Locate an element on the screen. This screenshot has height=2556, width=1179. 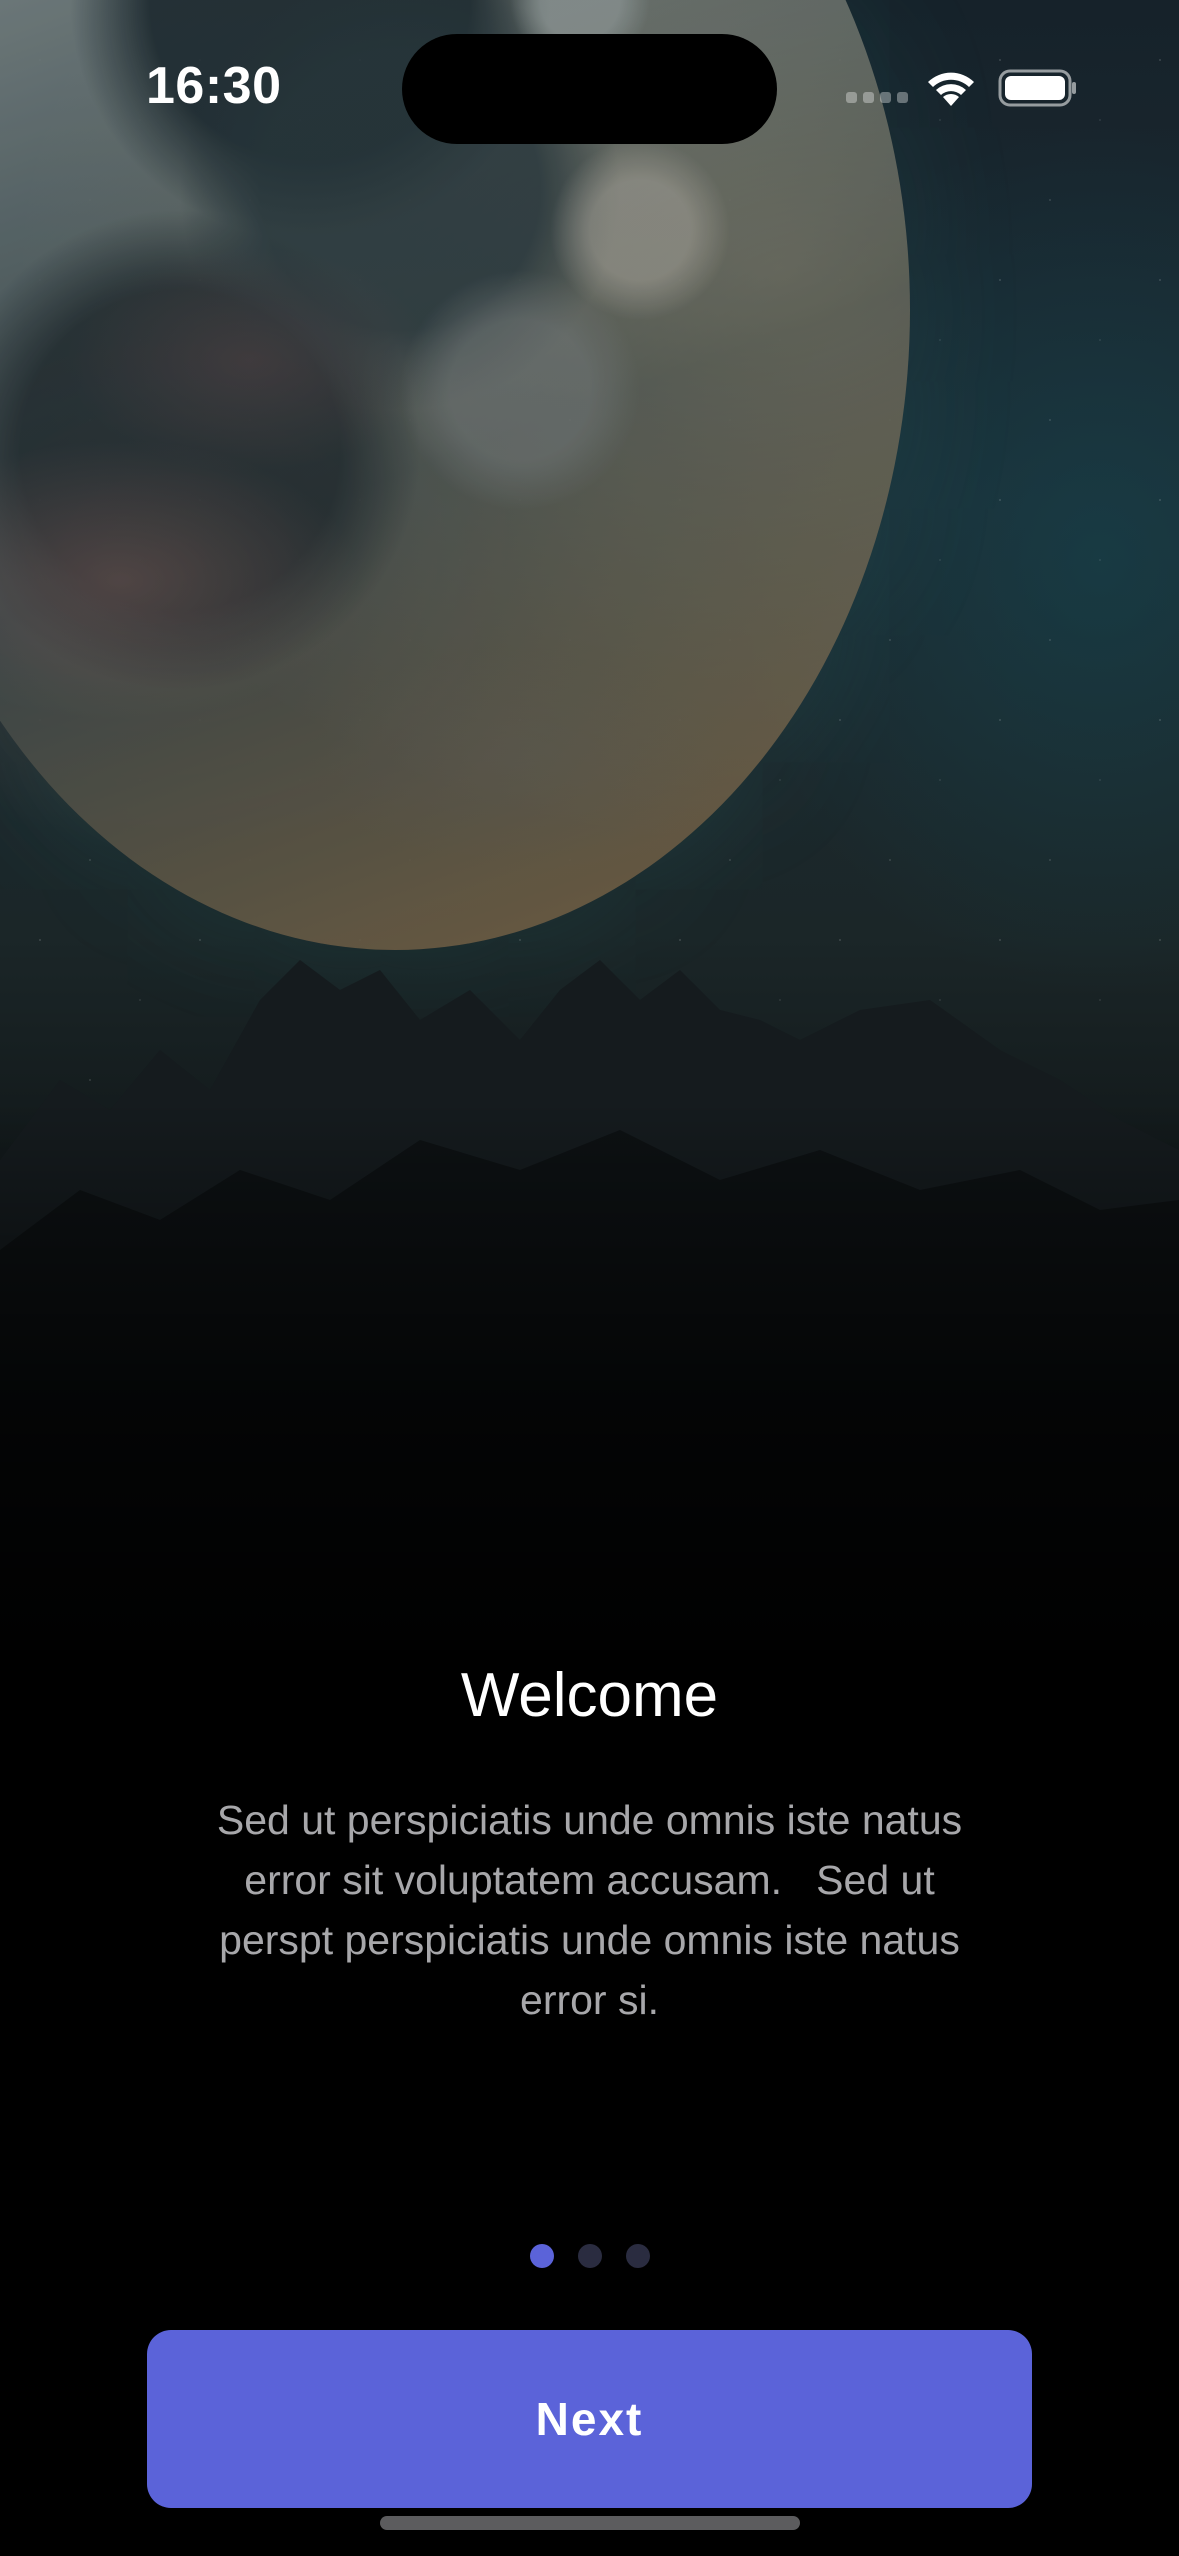
onboarding-title: Welcome is located at coordinates (589, 1695).